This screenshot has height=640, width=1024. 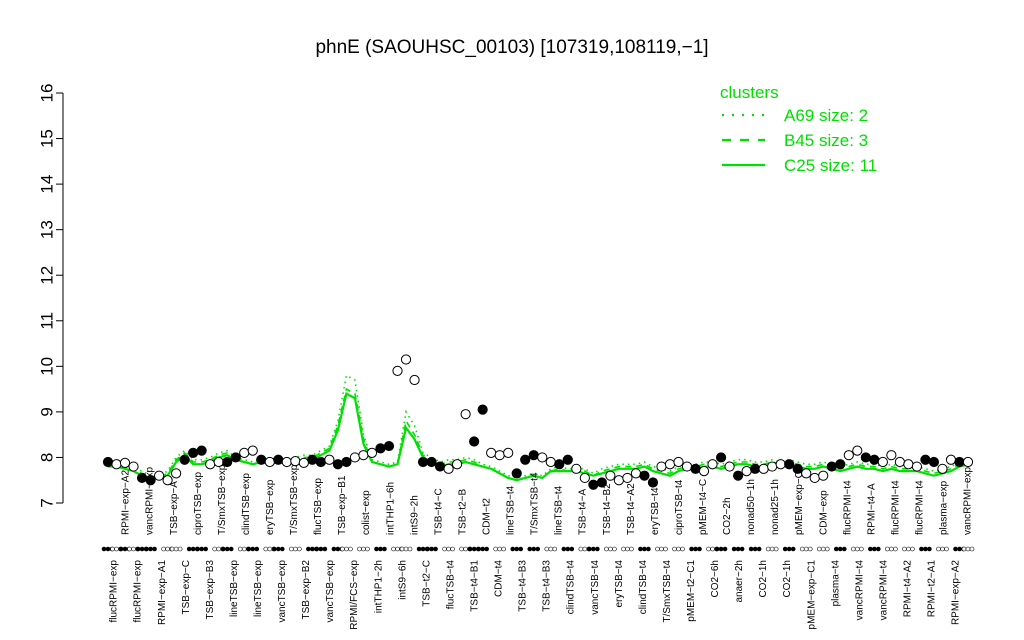 I want to click on x-tick-label-lower: CDM−t4, so click(x=499, y=578).